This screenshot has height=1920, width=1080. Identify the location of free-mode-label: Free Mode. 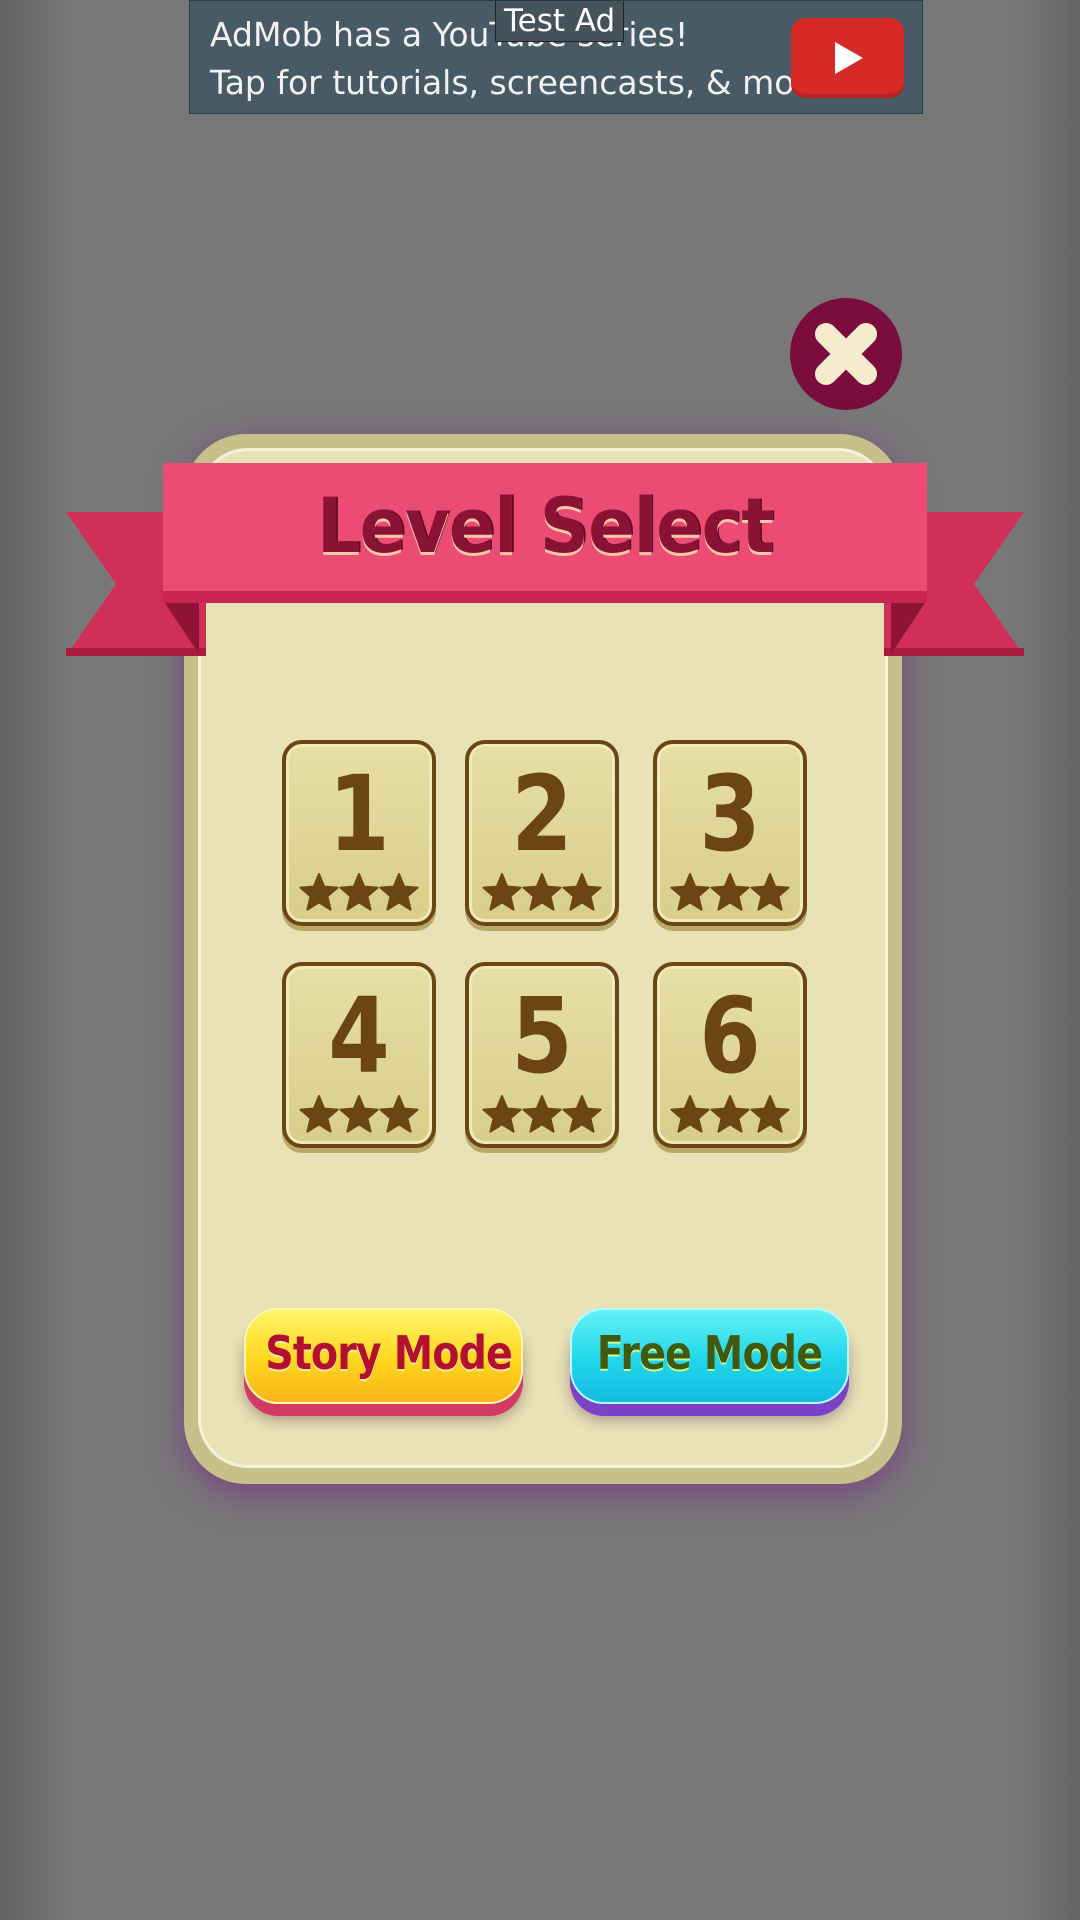
(709, 1353).